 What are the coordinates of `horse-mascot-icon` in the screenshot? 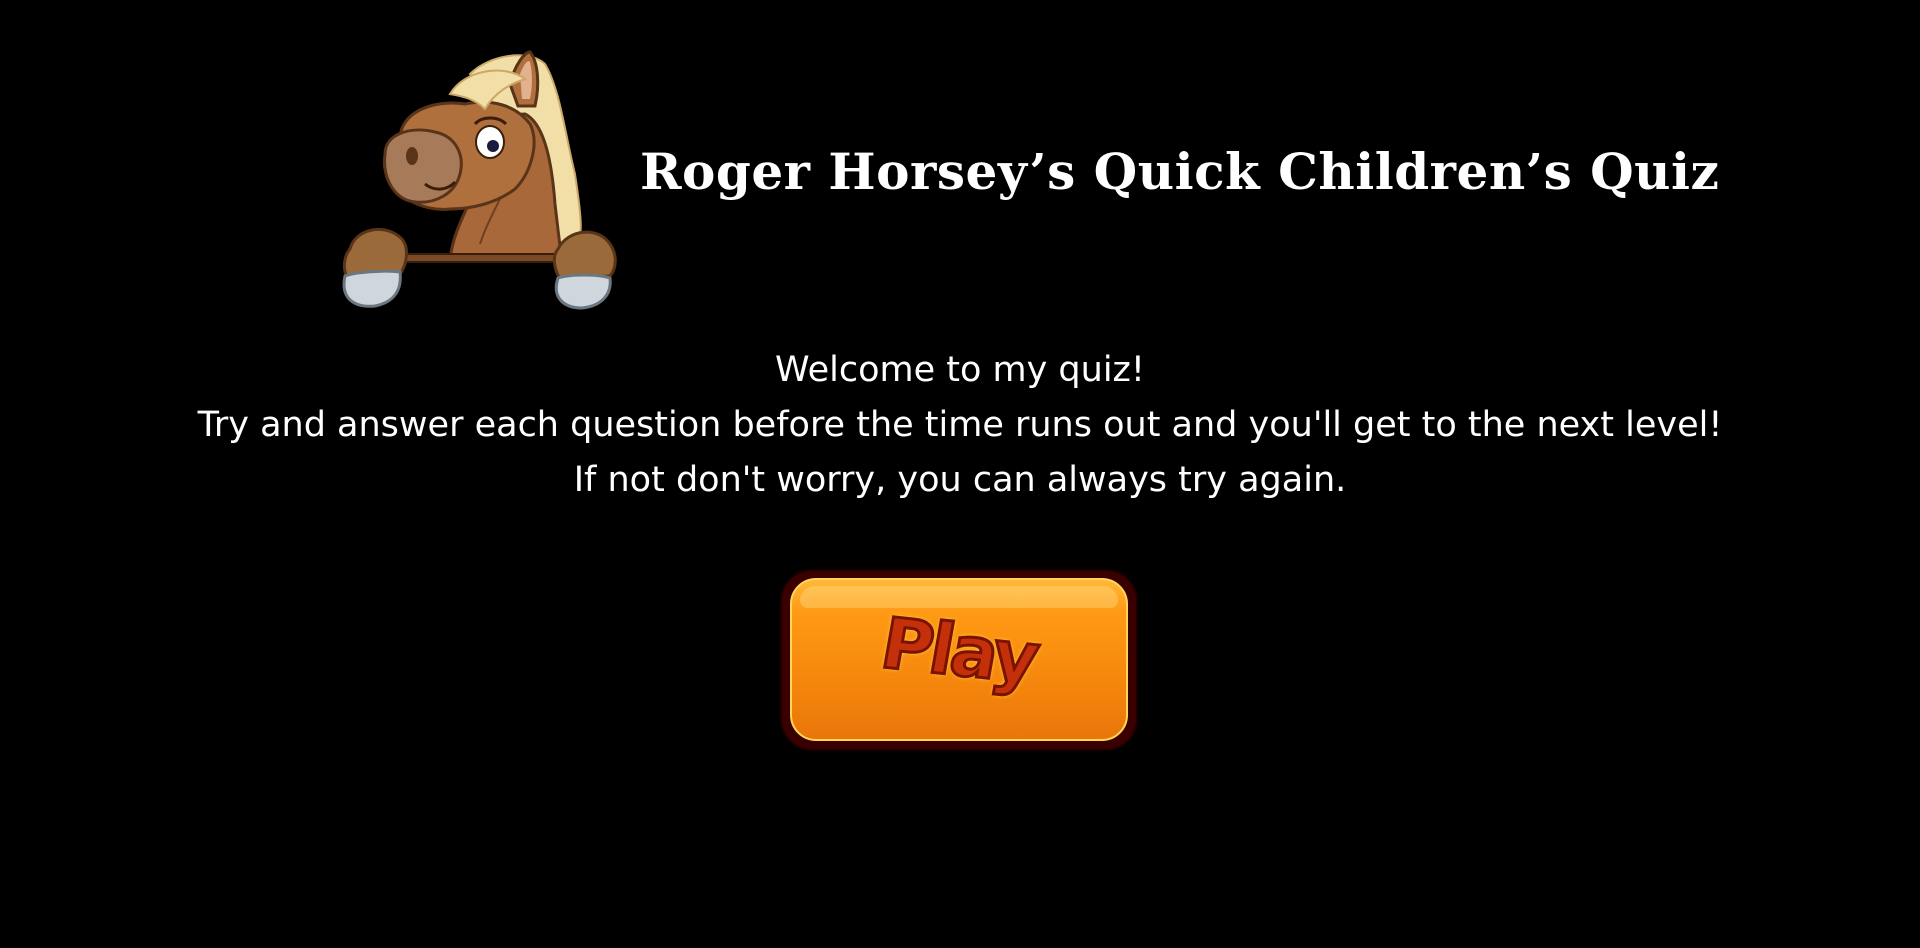 It's located at (479, 180).